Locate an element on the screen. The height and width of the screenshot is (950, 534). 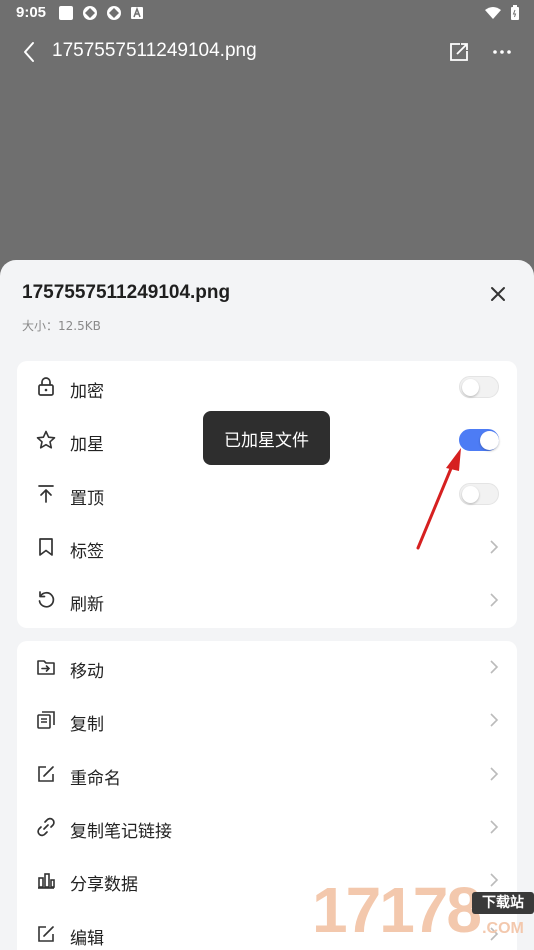
bar-chart-icon is located at coordinates (46, 881).